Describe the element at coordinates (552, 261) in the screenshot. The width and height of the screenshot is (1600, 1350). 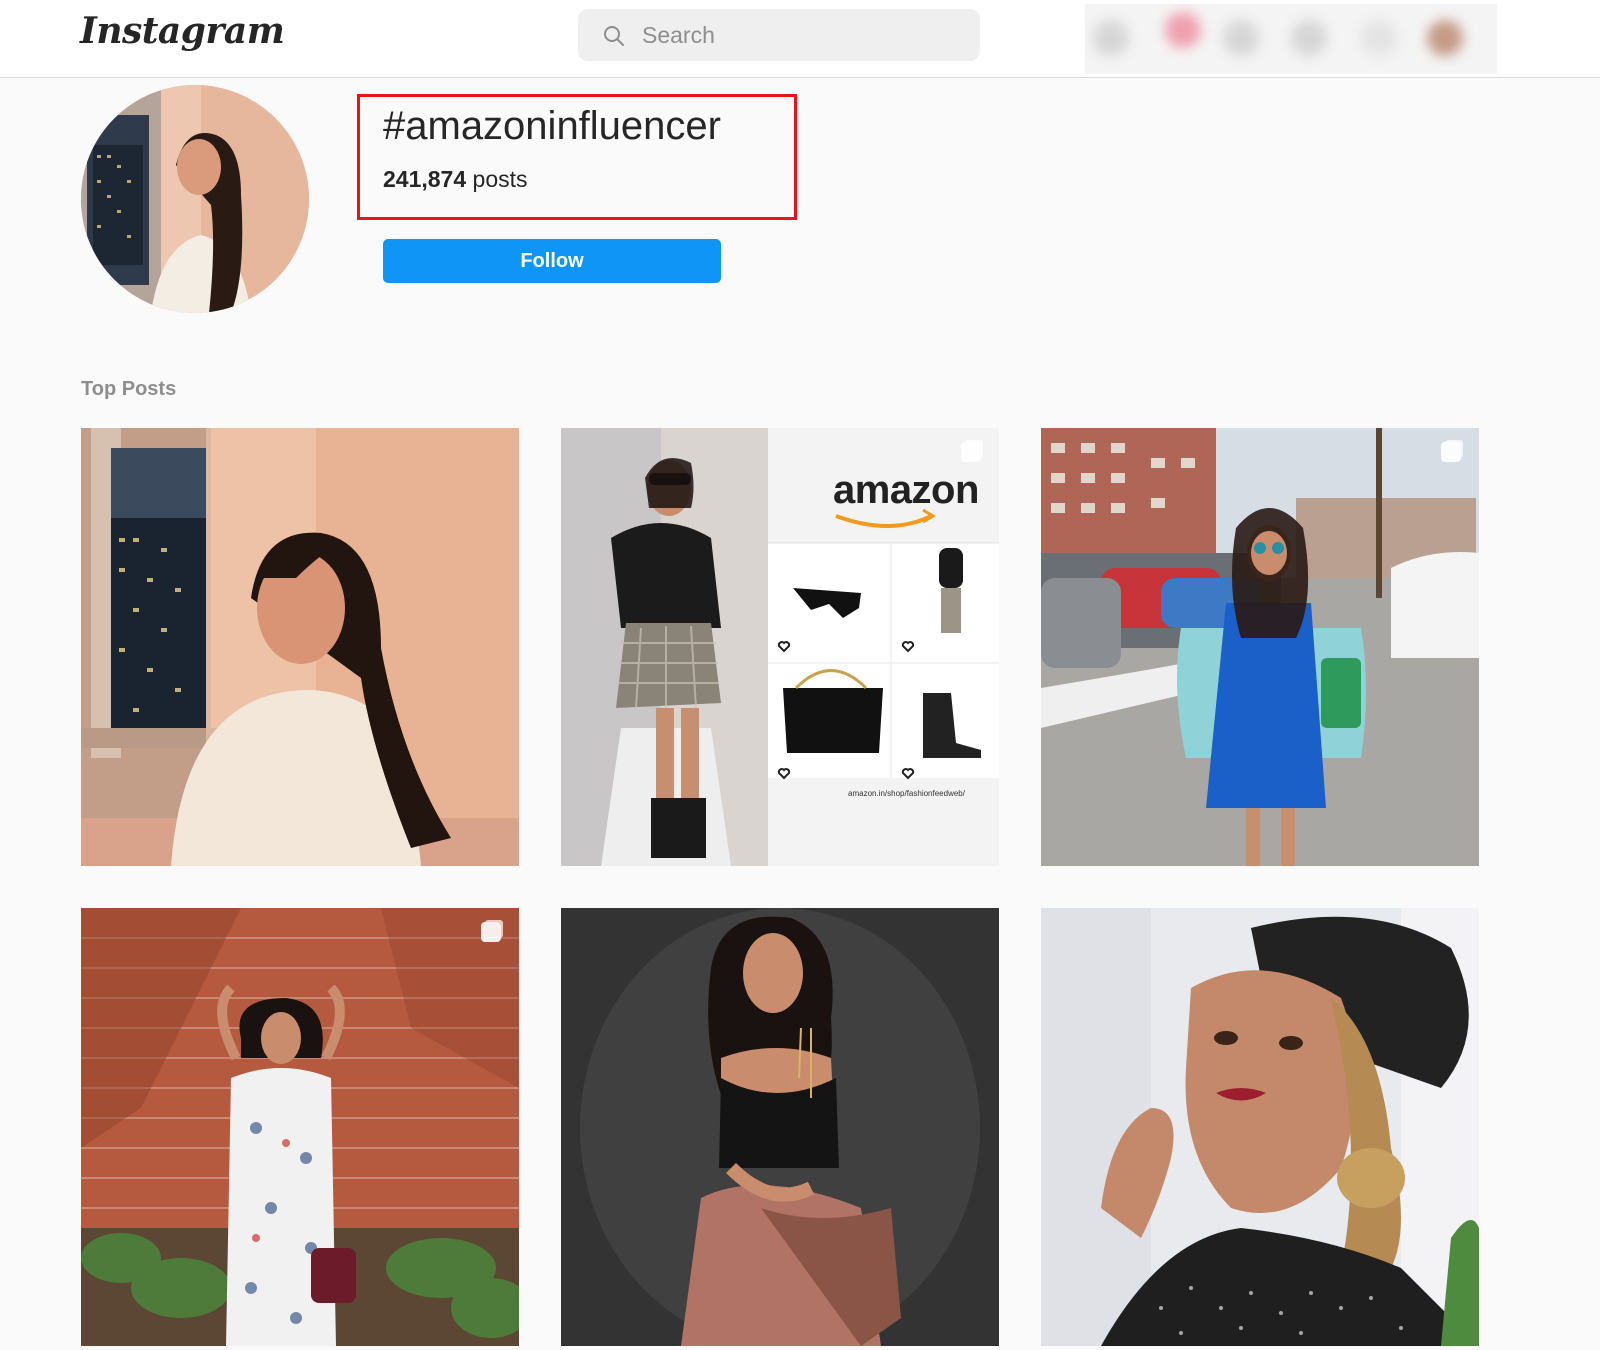
I see `follow-button: Follow` at that location.